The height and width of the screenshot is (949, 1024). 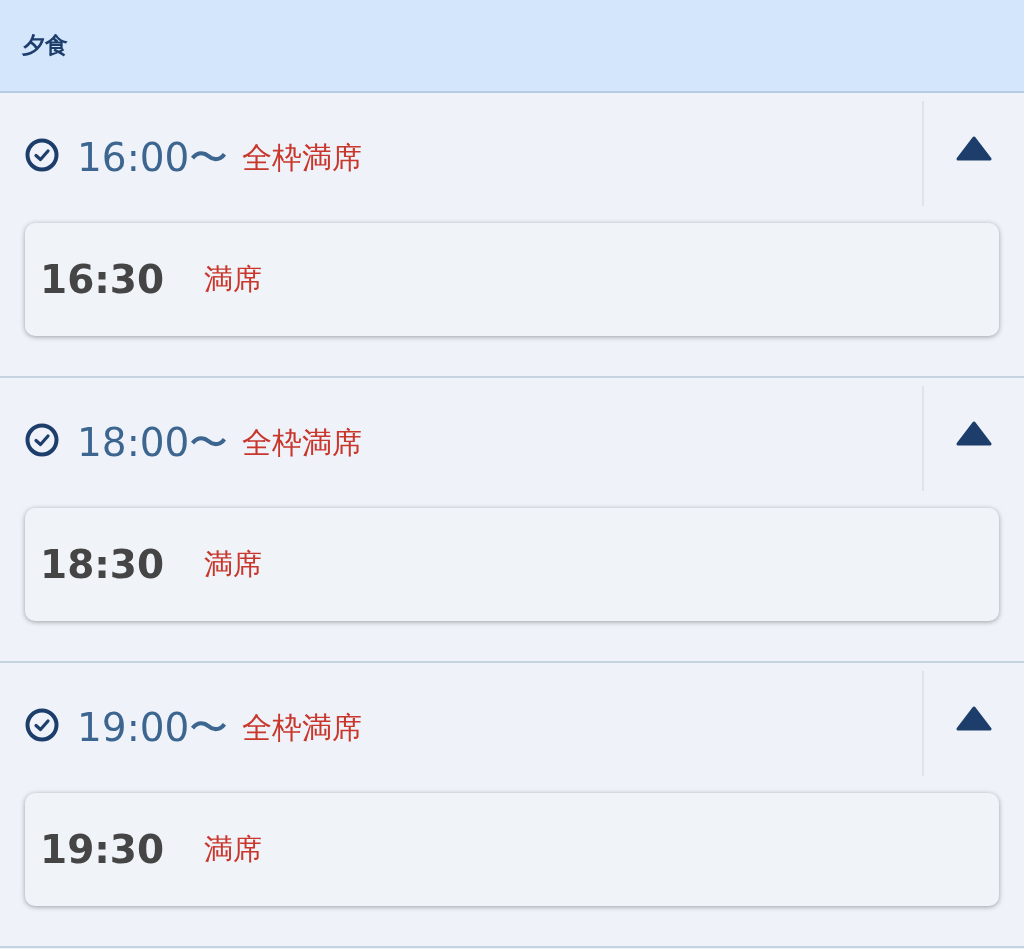 What do you see at coordinates (102, 564) in the screenshot?
I see `slot-time: 18:30` at bounding box center [102, 564].